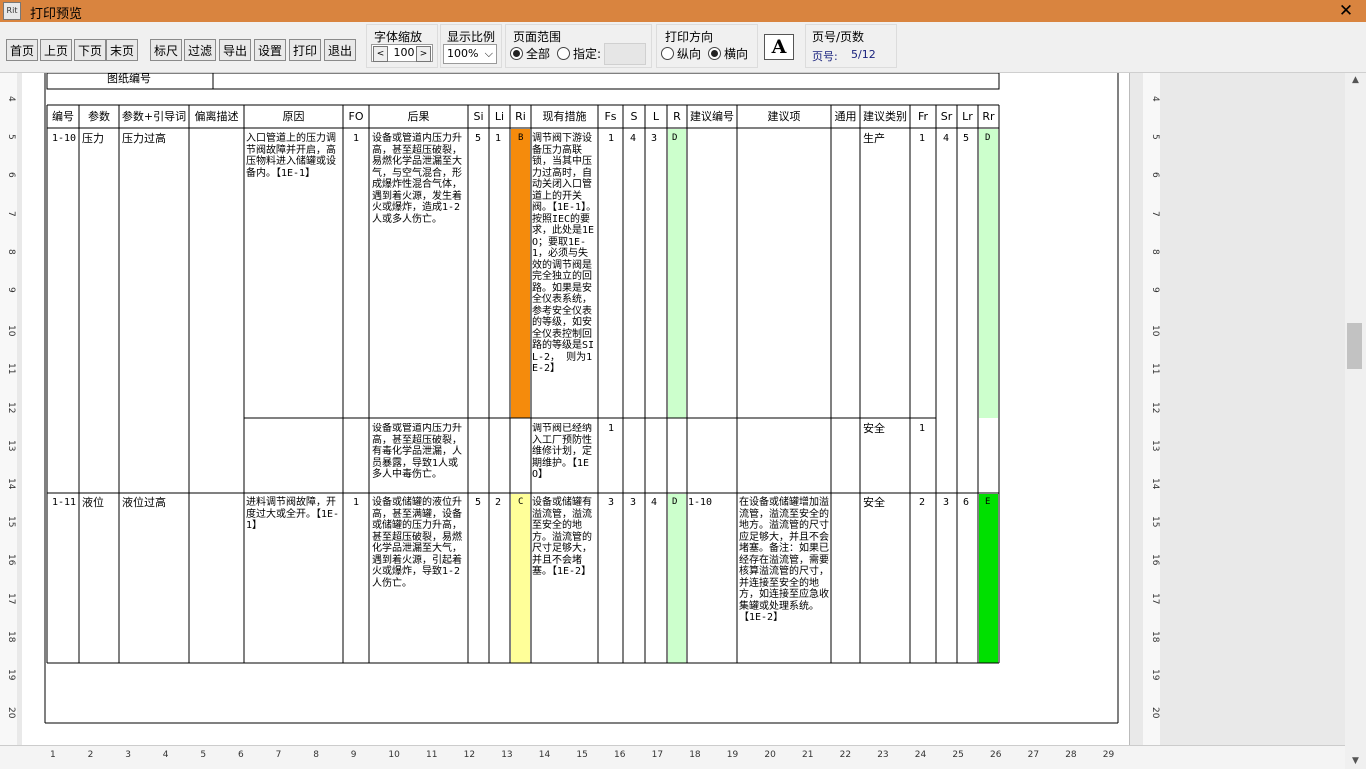 The width and height of the screenshot is (1366, 769). I want to click on page-range-group: 页面范围 全部 指定:, so click(578, 46).